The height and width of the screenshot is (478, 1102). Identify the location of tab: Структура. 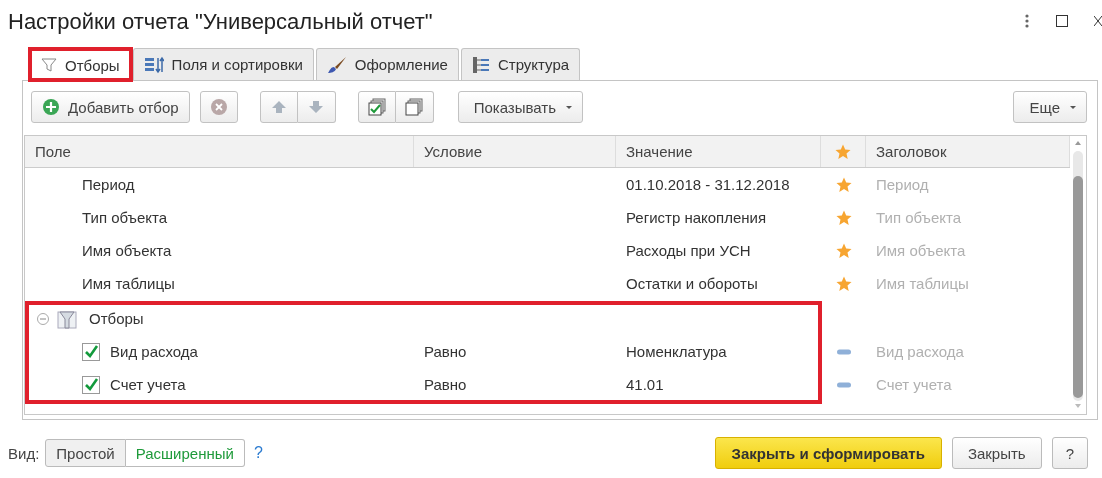
(520, 64).